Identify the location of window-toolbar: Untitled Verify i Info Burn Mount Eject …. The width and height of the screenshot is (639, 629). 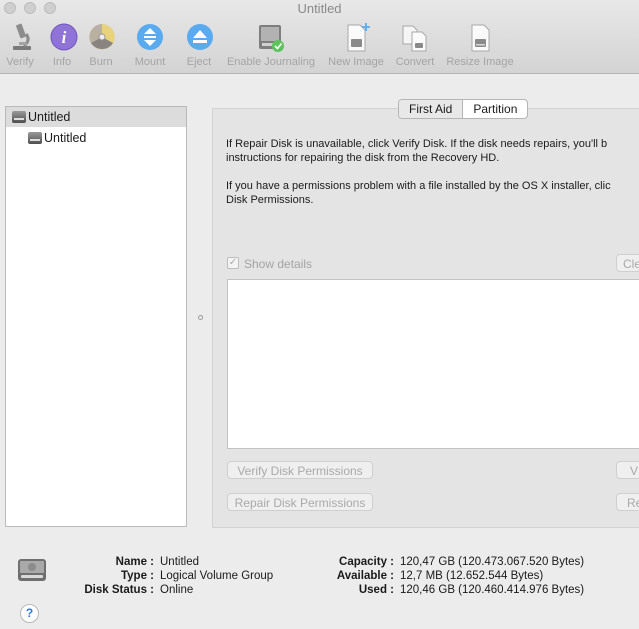
(319, 37).